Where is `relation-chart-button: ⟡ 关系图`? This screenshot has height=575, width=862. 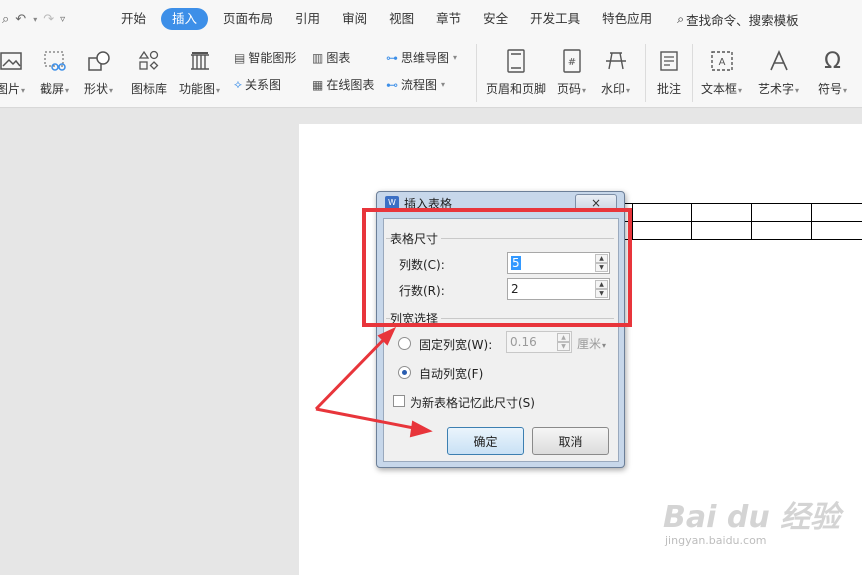 relation-chart-button: ⟡ 关系图 is located at coordinates (257, 84).